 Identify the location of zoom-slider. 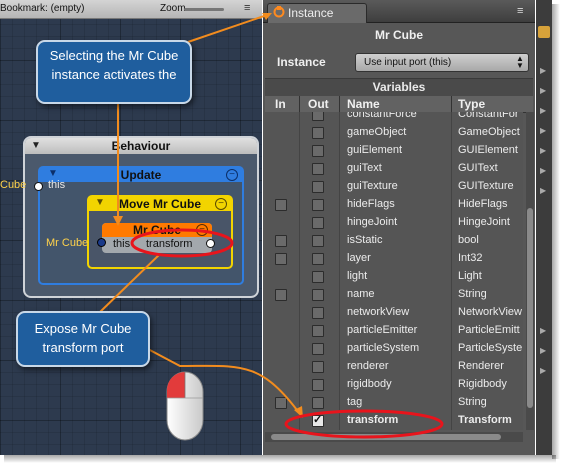
(204, 9).